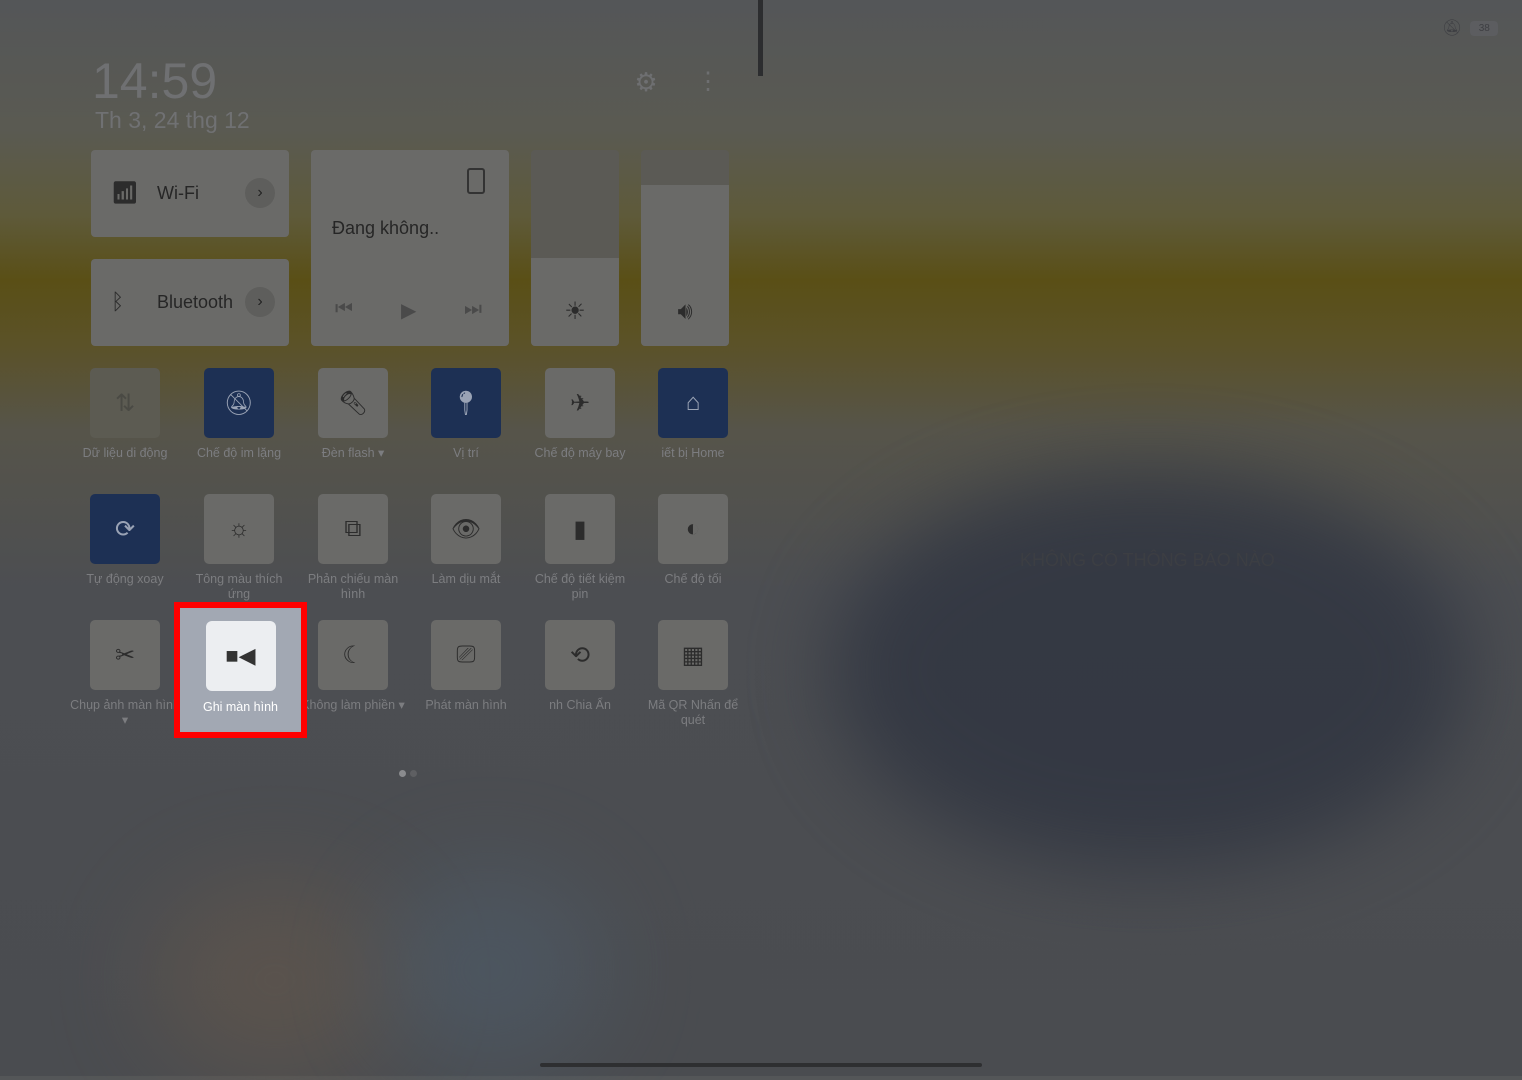 The height and width of the screenshot is (1080, 1522). I want to click on quick-tile: 📍︎ Vị trí, so click(466, 414).